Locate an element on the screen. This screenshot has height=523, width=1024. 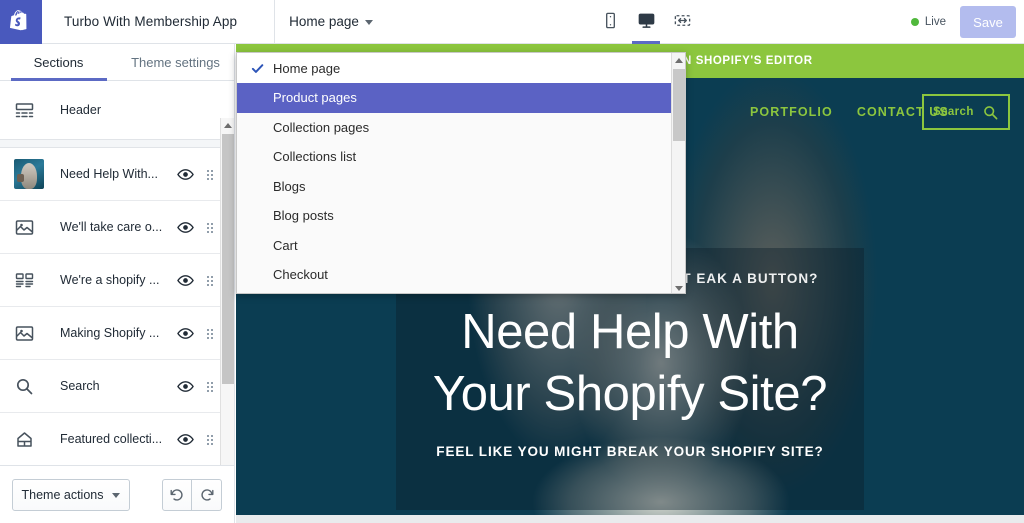
undo-icon is located at coordinates (177, 494).